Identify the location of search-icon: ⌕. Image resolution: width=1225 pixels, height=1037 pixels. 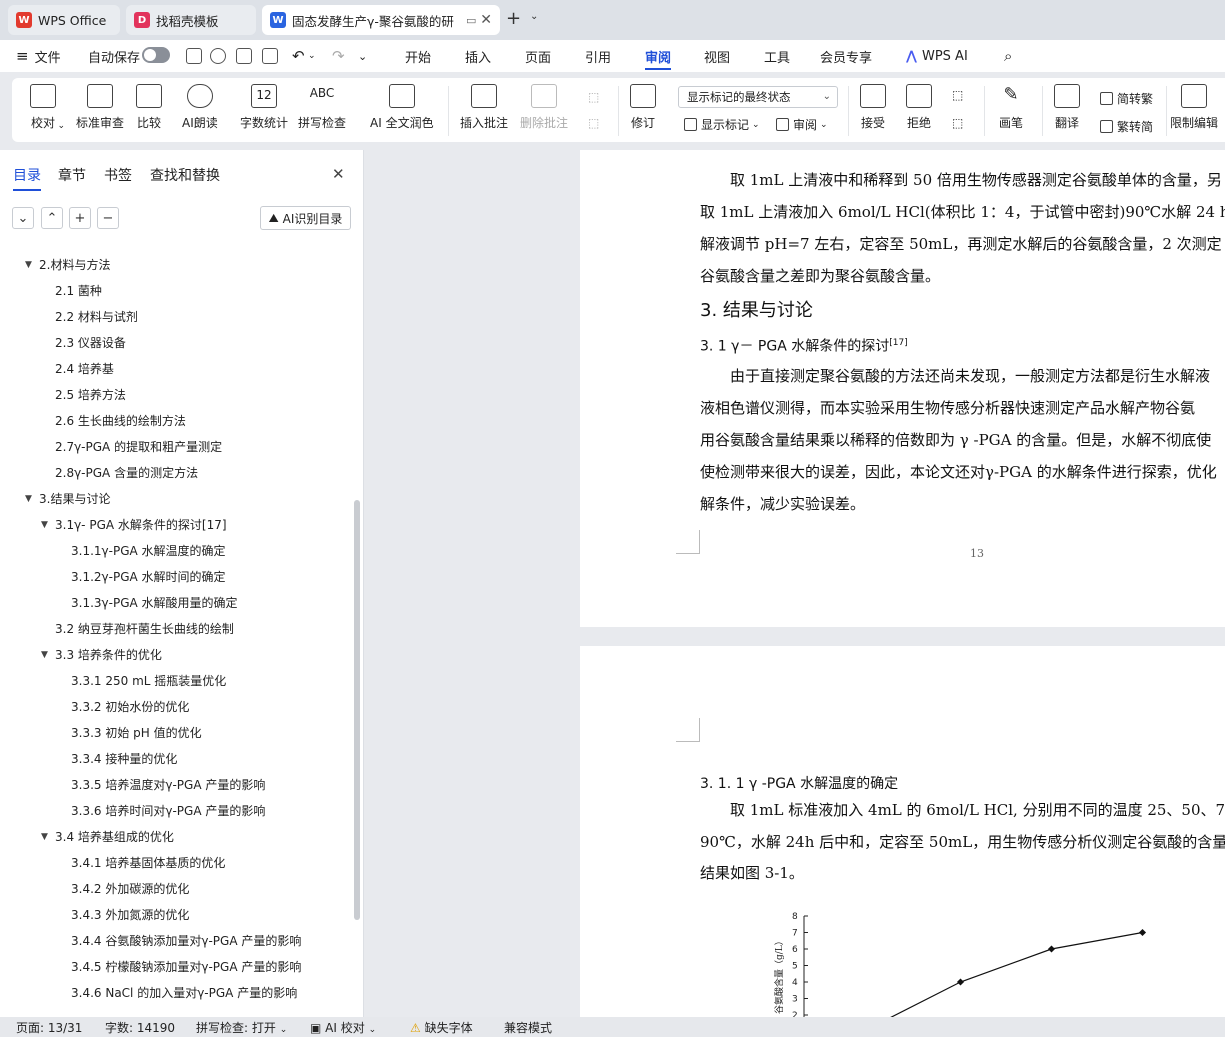
(1008, 56).